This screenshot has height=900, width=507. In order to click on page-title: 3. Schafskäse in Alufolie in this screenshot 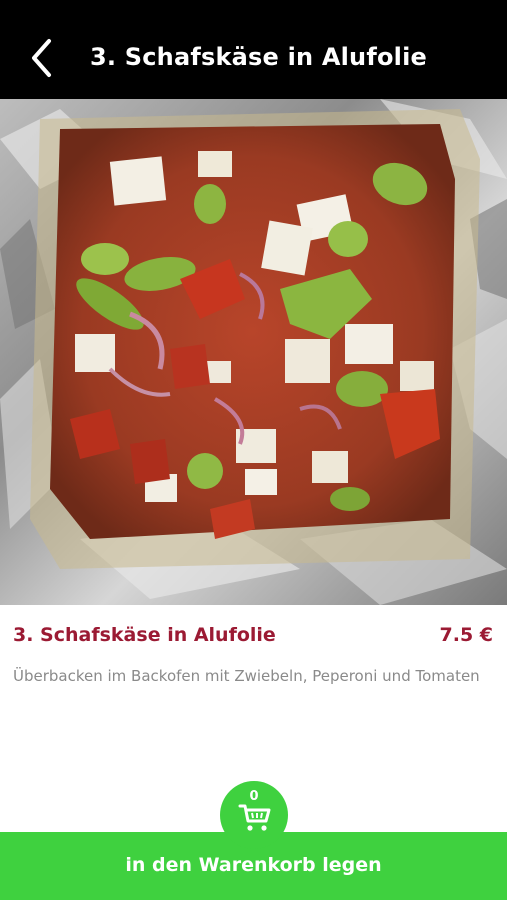, I will do `click(258, 57)`.